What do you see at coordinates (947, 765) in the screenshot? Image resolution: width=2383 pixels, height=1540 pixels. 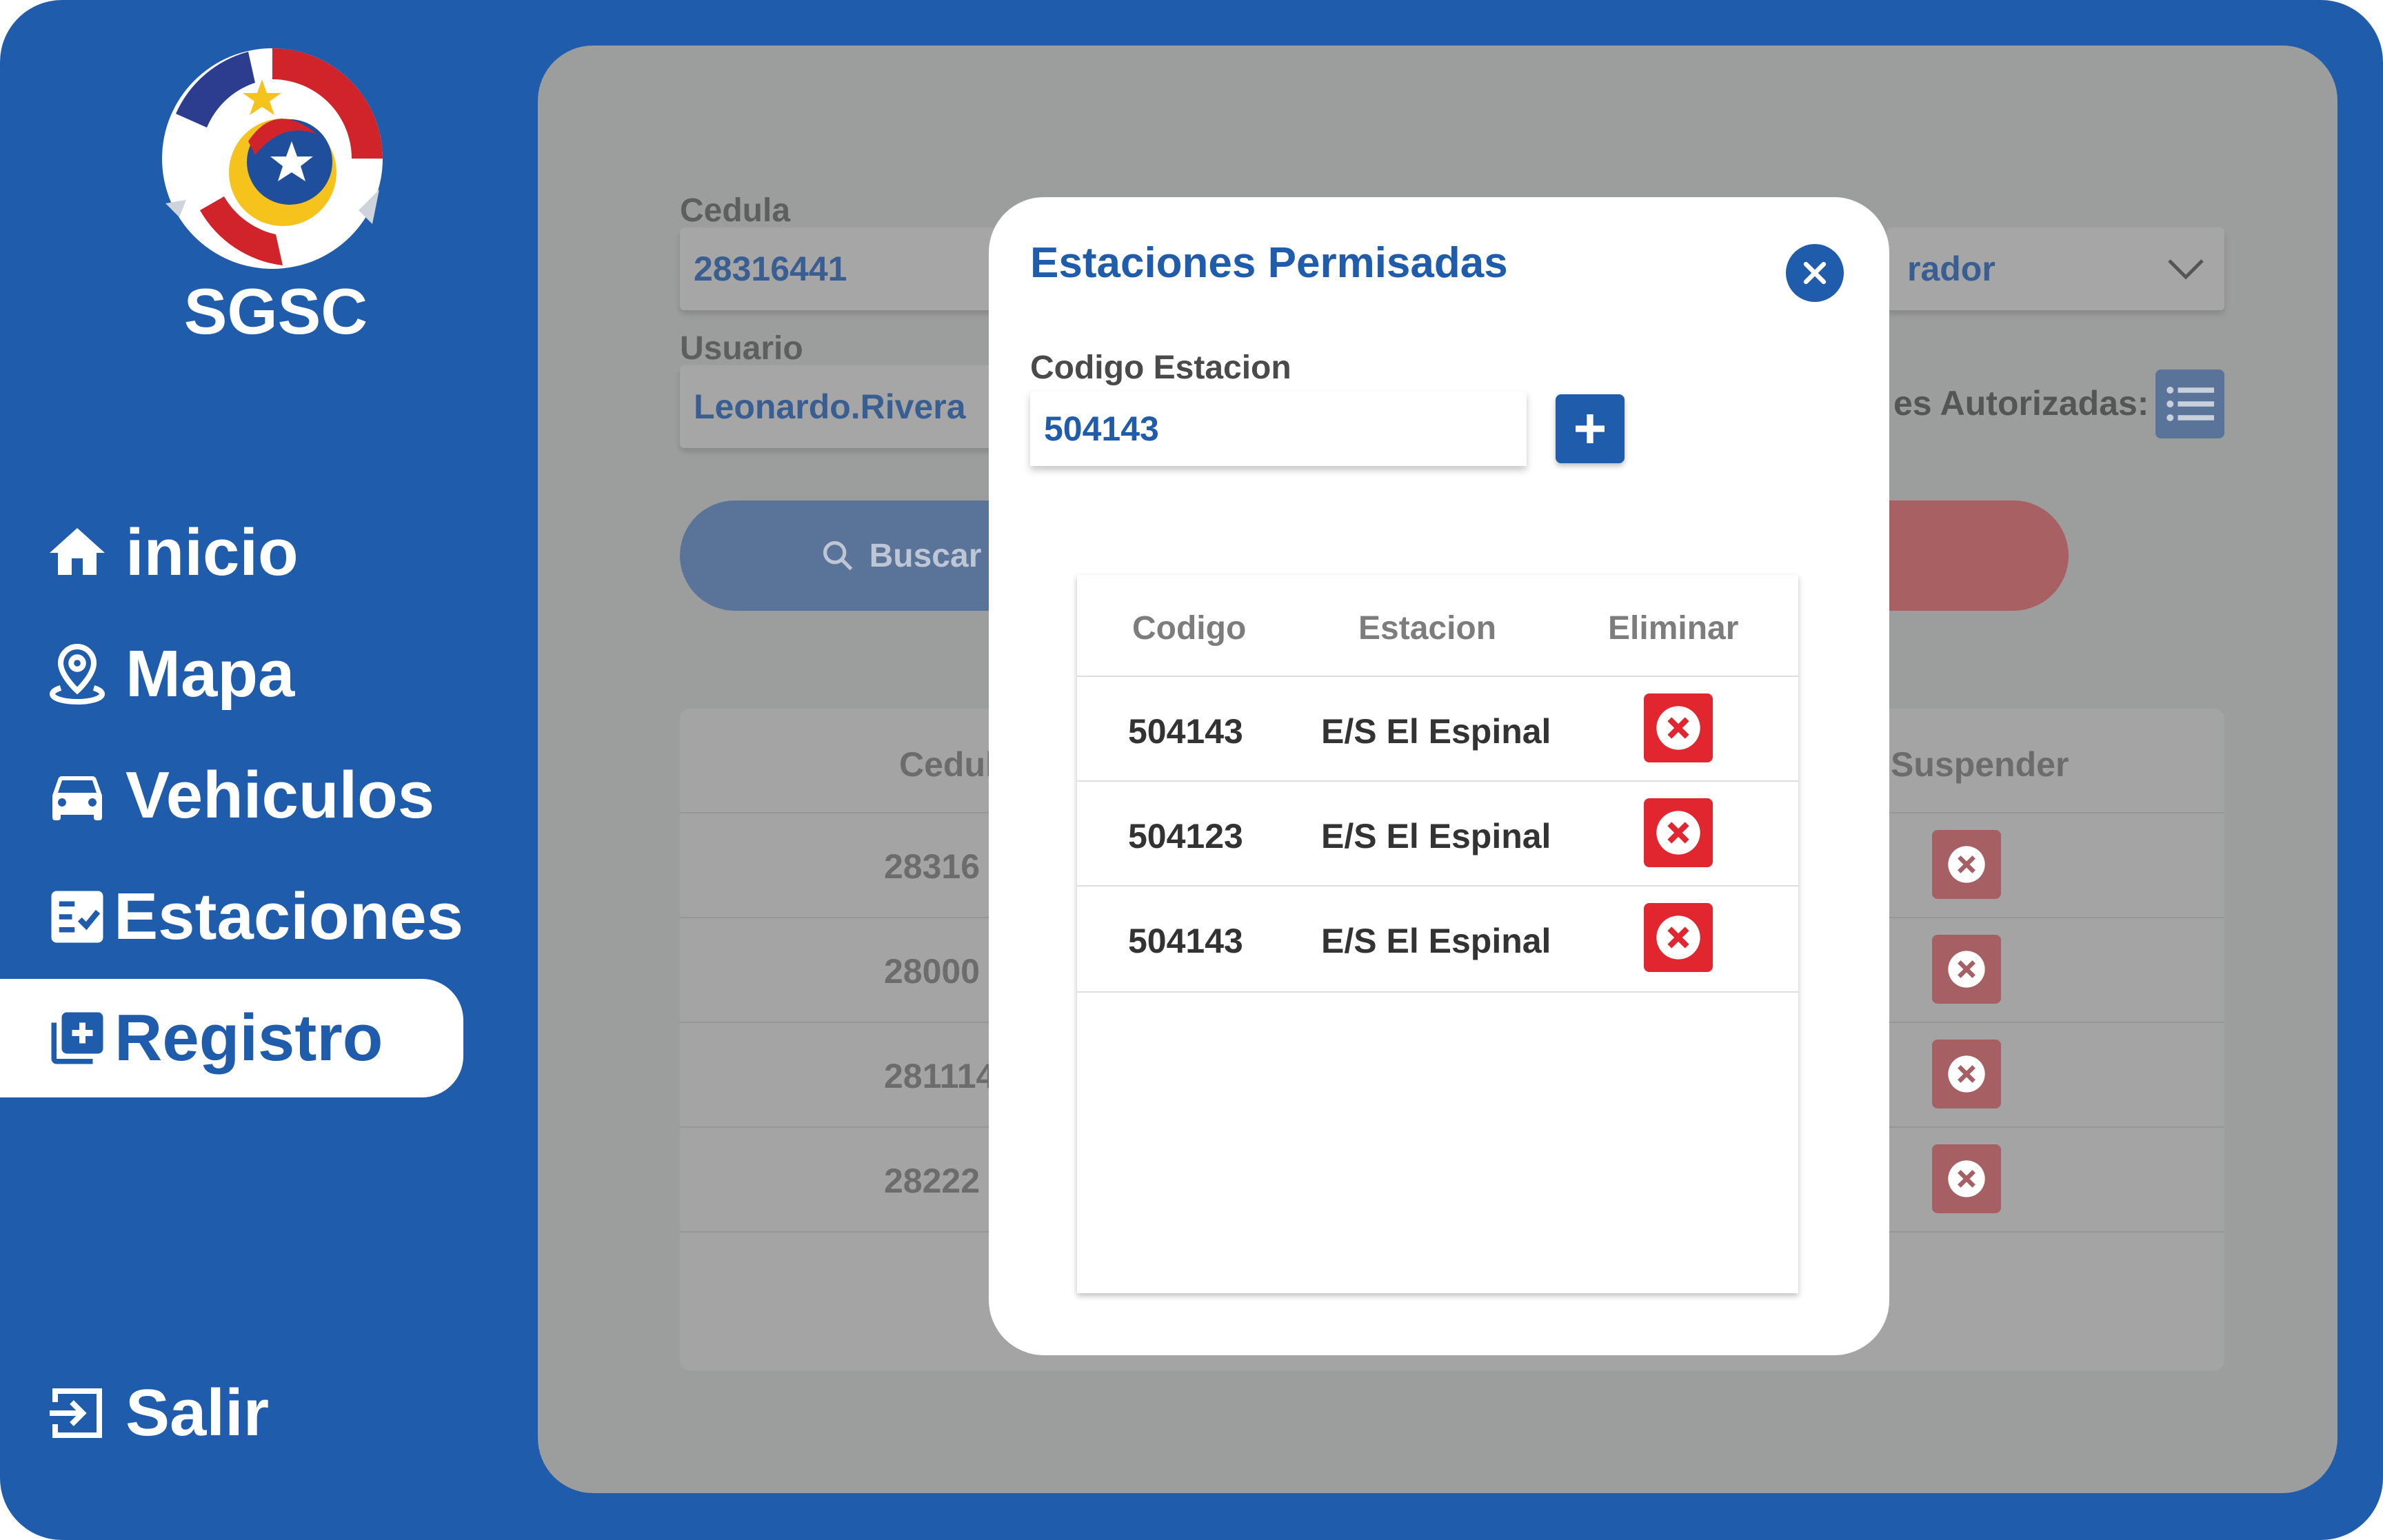 I see `table-header-cedula: Cedul` at bounding box center [947, 765].